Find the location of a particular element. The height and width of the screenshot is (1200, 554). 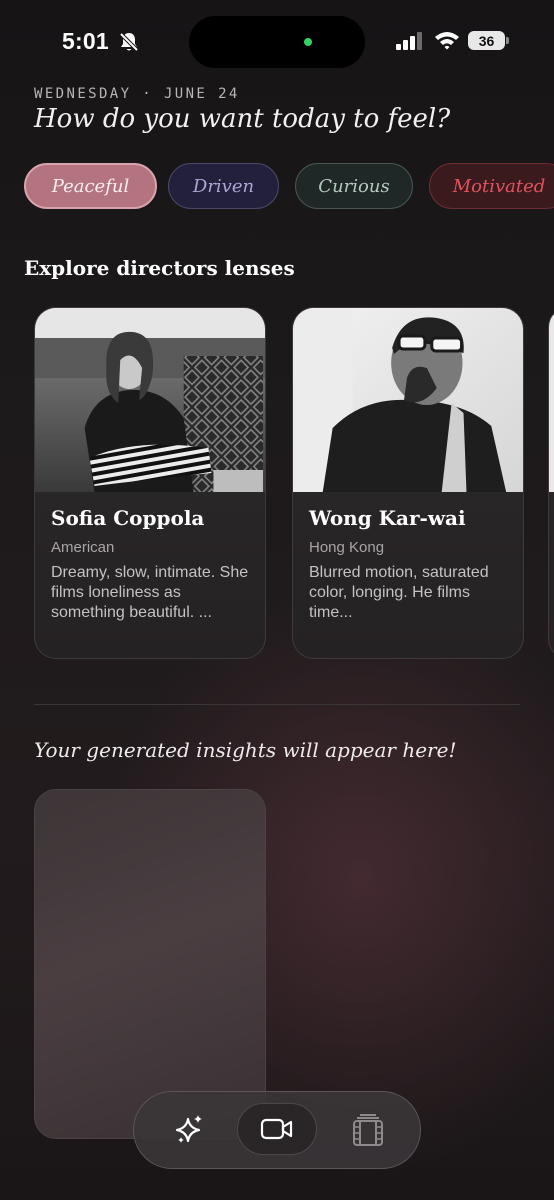

dynamic-island is located at coordinates (277, 42).